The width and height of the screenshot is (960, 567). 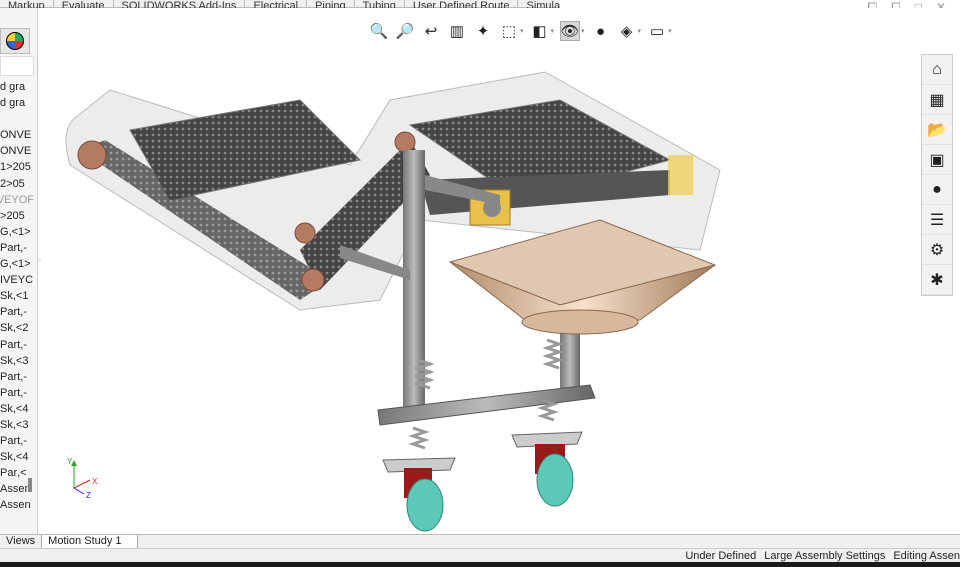 I want to click on custom-properties-tab: ☰, so click(x=937, y=220).